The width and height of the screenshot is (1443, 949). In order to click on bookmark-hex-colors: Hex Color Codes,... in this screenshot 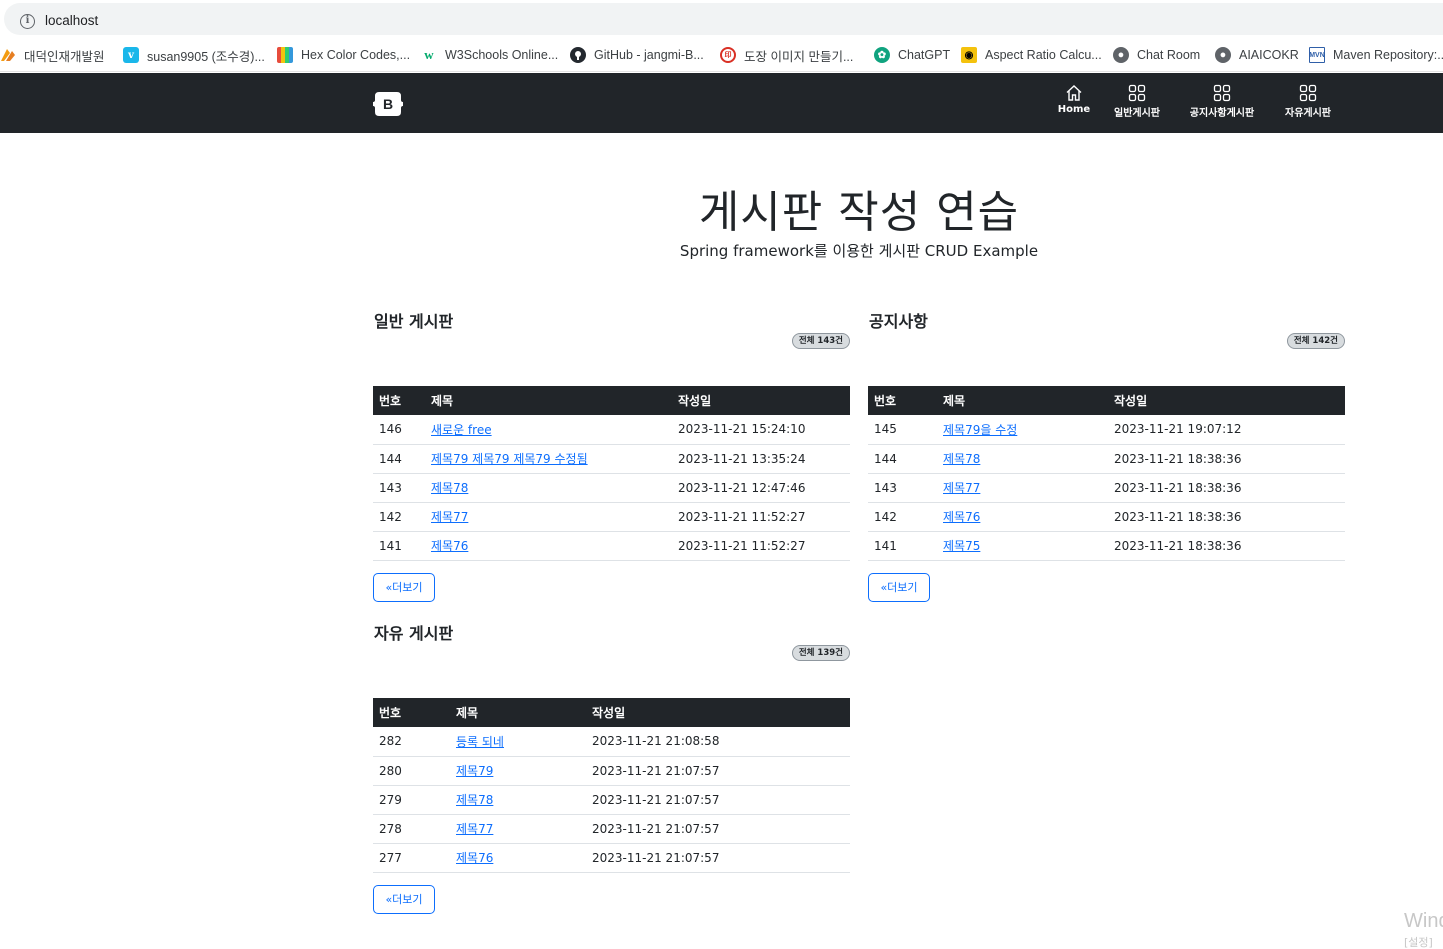, I will do `click(343, 55)`.